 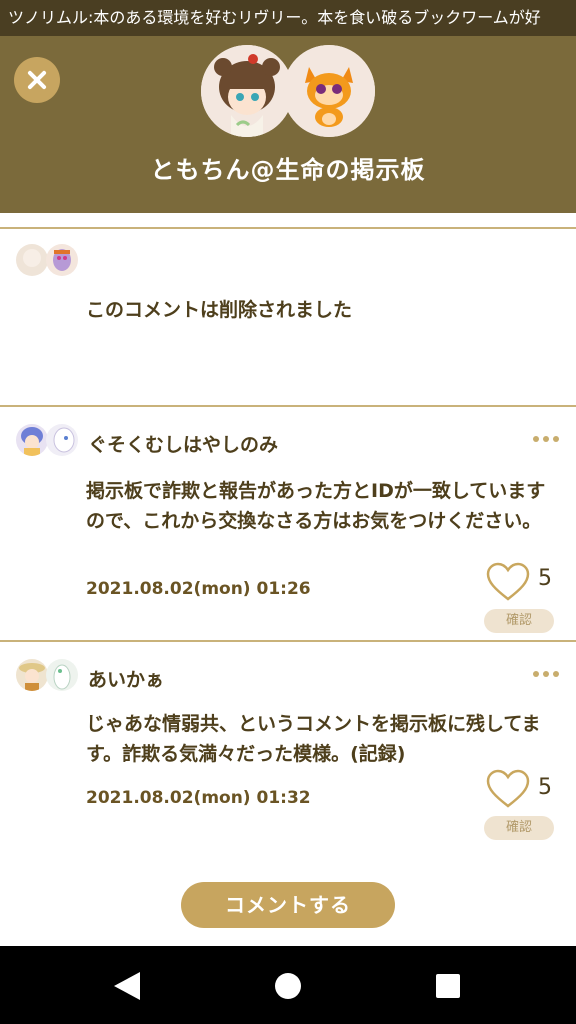 I want to click on android-nav-bar, so click(x=288, y=985).